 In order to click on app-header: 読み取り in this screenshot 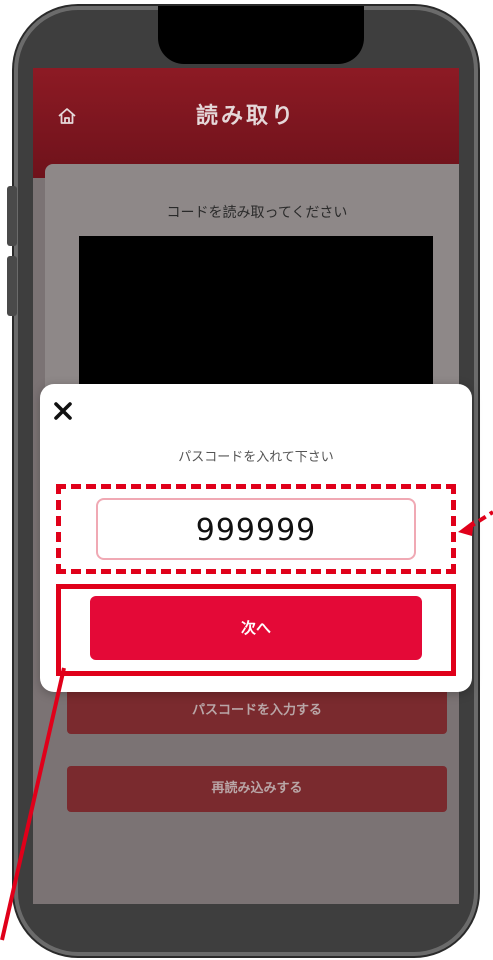, I will do `click(246, 123)`.